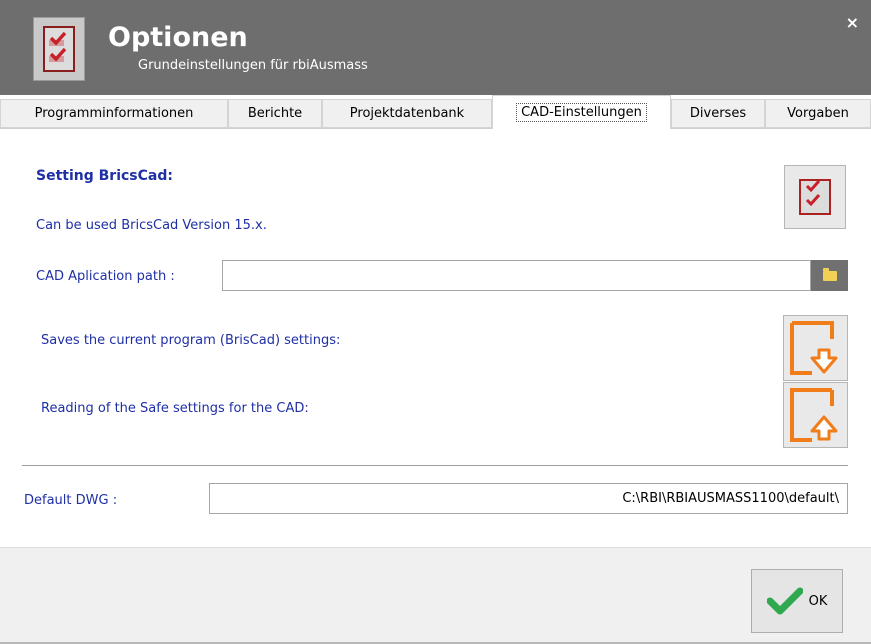  What do you see at coordinates (815, 197) in the screenshot?
I see `checklist-button` at bounding box center [815, 197].